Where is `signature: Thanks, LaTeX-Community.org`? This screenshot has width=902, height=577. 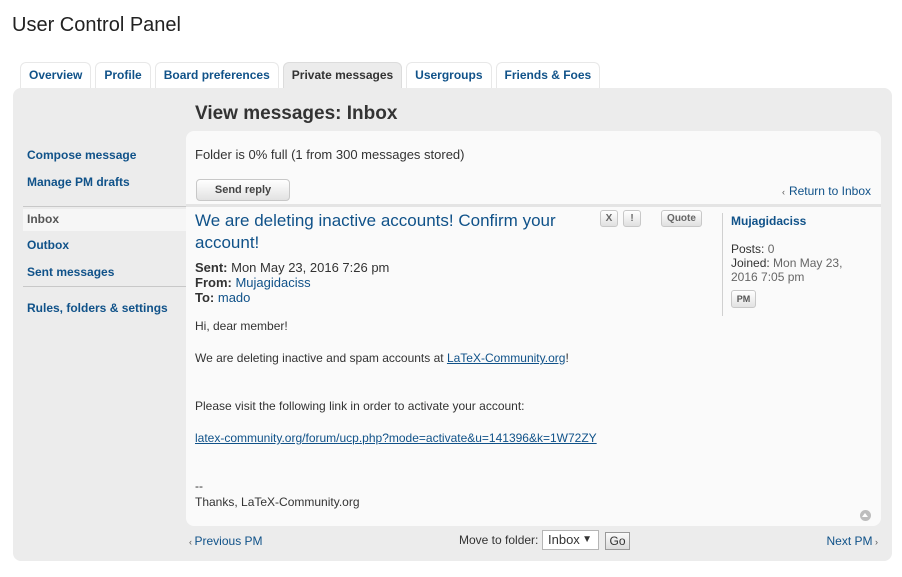 signature: Thanks, LaTeX-Community.org is located at coordinates (277, 502).